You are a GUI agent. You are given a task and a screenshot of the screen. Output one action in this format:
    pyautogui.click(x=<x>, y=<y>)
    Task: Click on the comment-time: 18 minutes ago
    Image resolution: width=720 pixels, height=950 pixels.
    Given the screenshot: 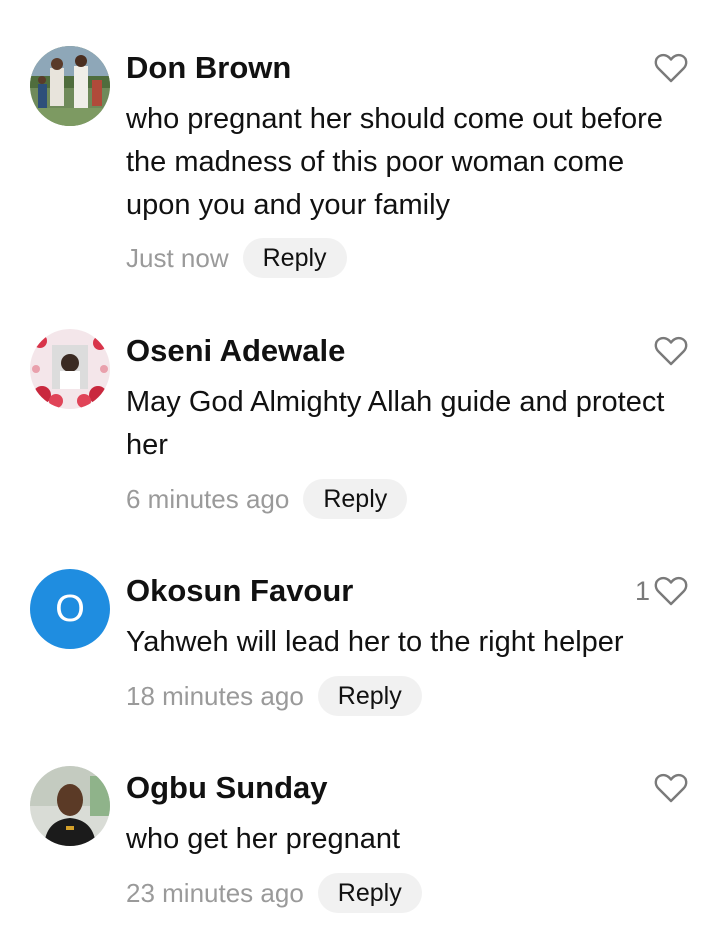 What is the action you would take?
    pyautogui.click(x=215, y=695)
    